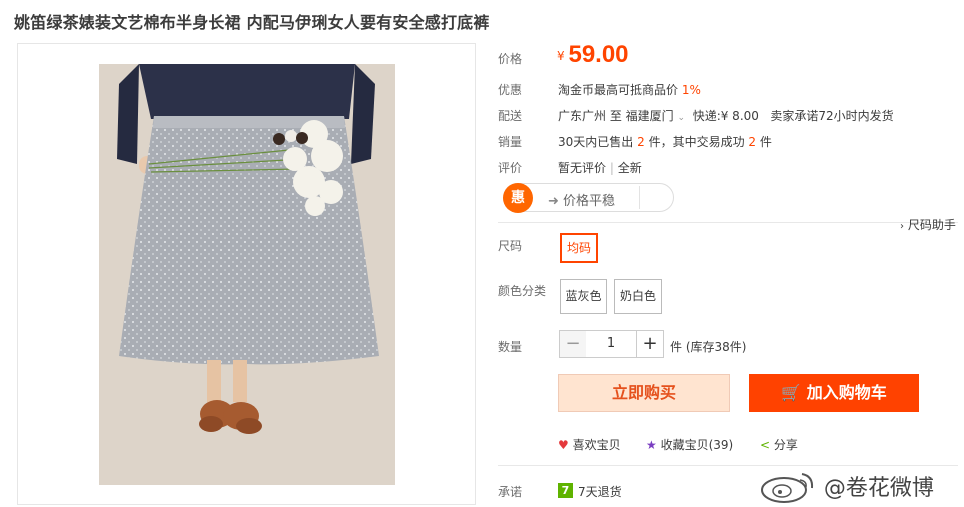 The height and width of the screenshot is (507, 964). Describe the element at coordinates (728, 222) in the screenshot. I see `section-divider` at that location.